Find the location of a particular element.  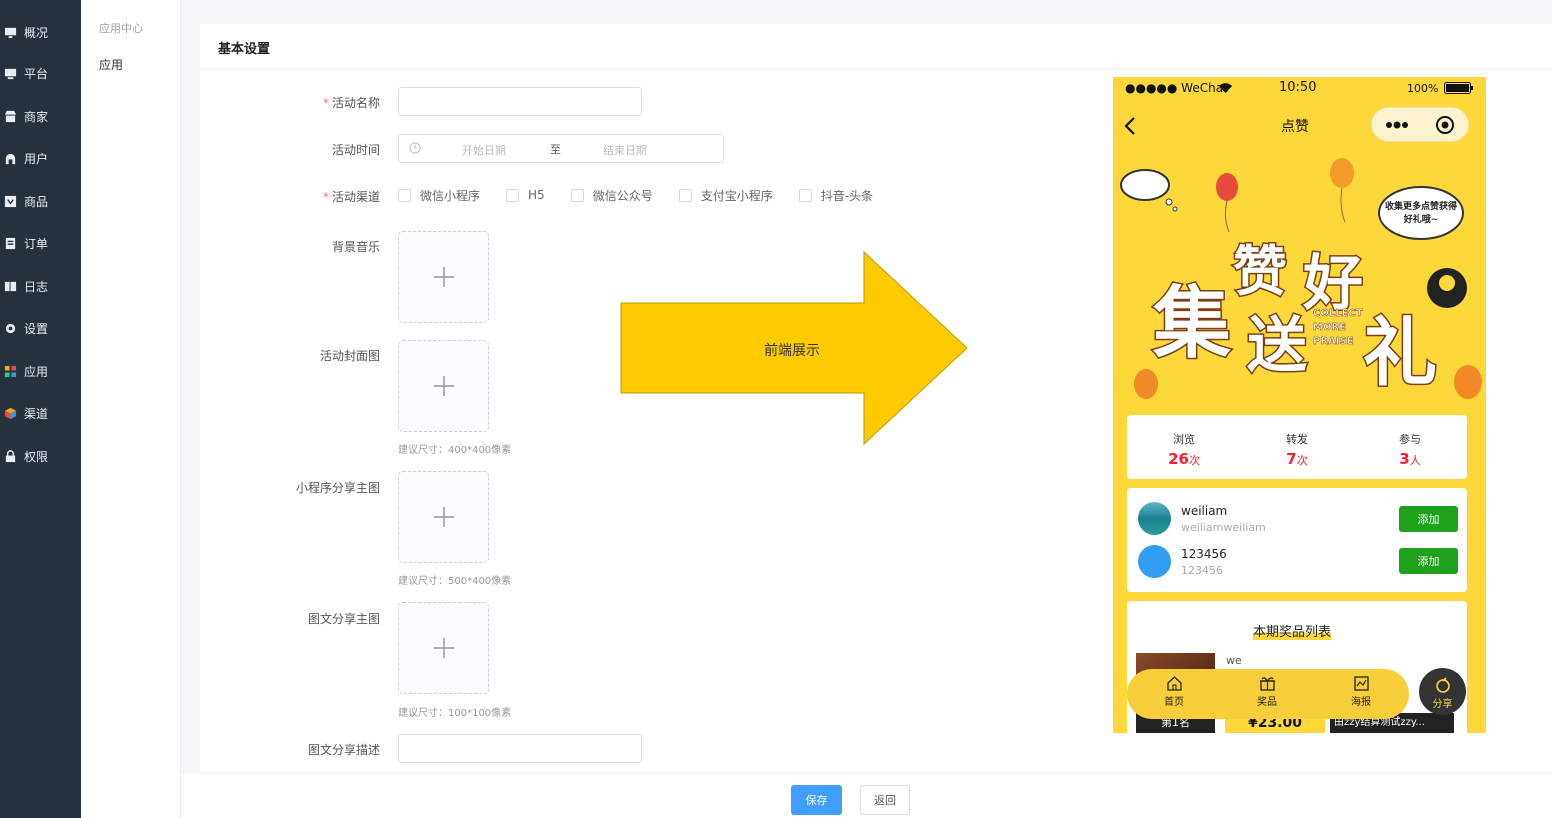

sidebar-item-label: 日志 is located at coordinates (36, 286).